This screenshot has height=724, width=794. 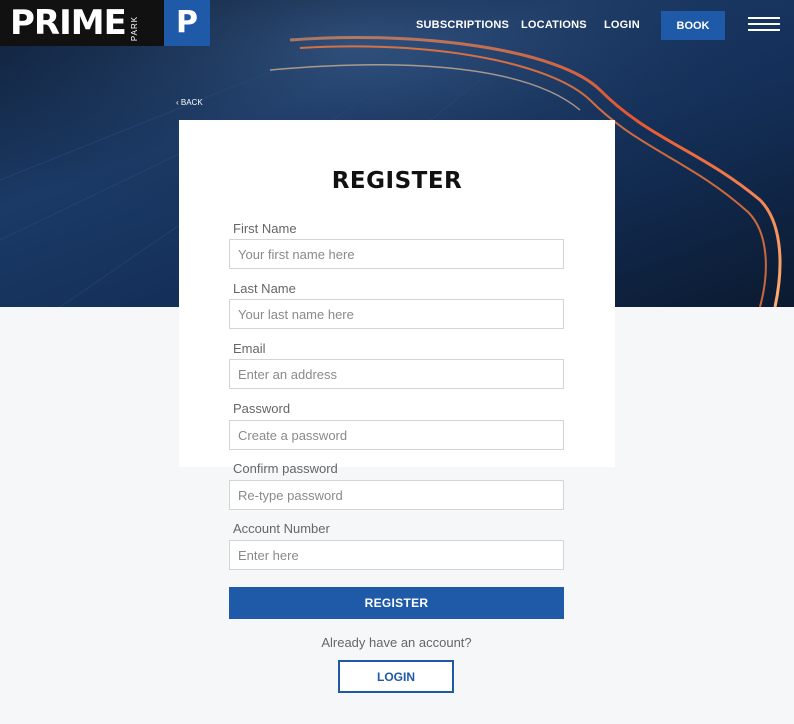 What do you see at coordinates (396, 642) in the screenshot?
I see `already-have-account-text: Already have an account?` at bounding box center [396, 642].